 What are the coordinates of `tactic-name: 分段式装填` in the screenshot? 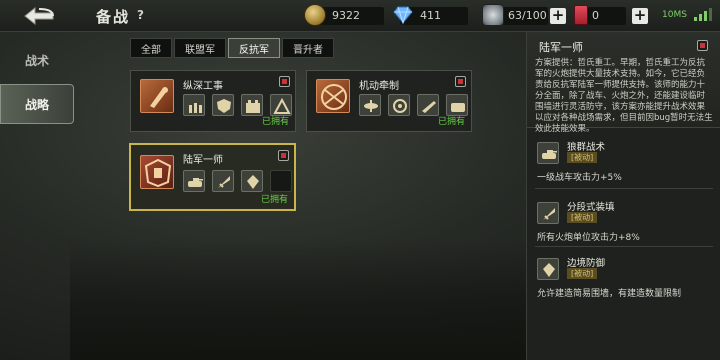 It's located at (591, 207).